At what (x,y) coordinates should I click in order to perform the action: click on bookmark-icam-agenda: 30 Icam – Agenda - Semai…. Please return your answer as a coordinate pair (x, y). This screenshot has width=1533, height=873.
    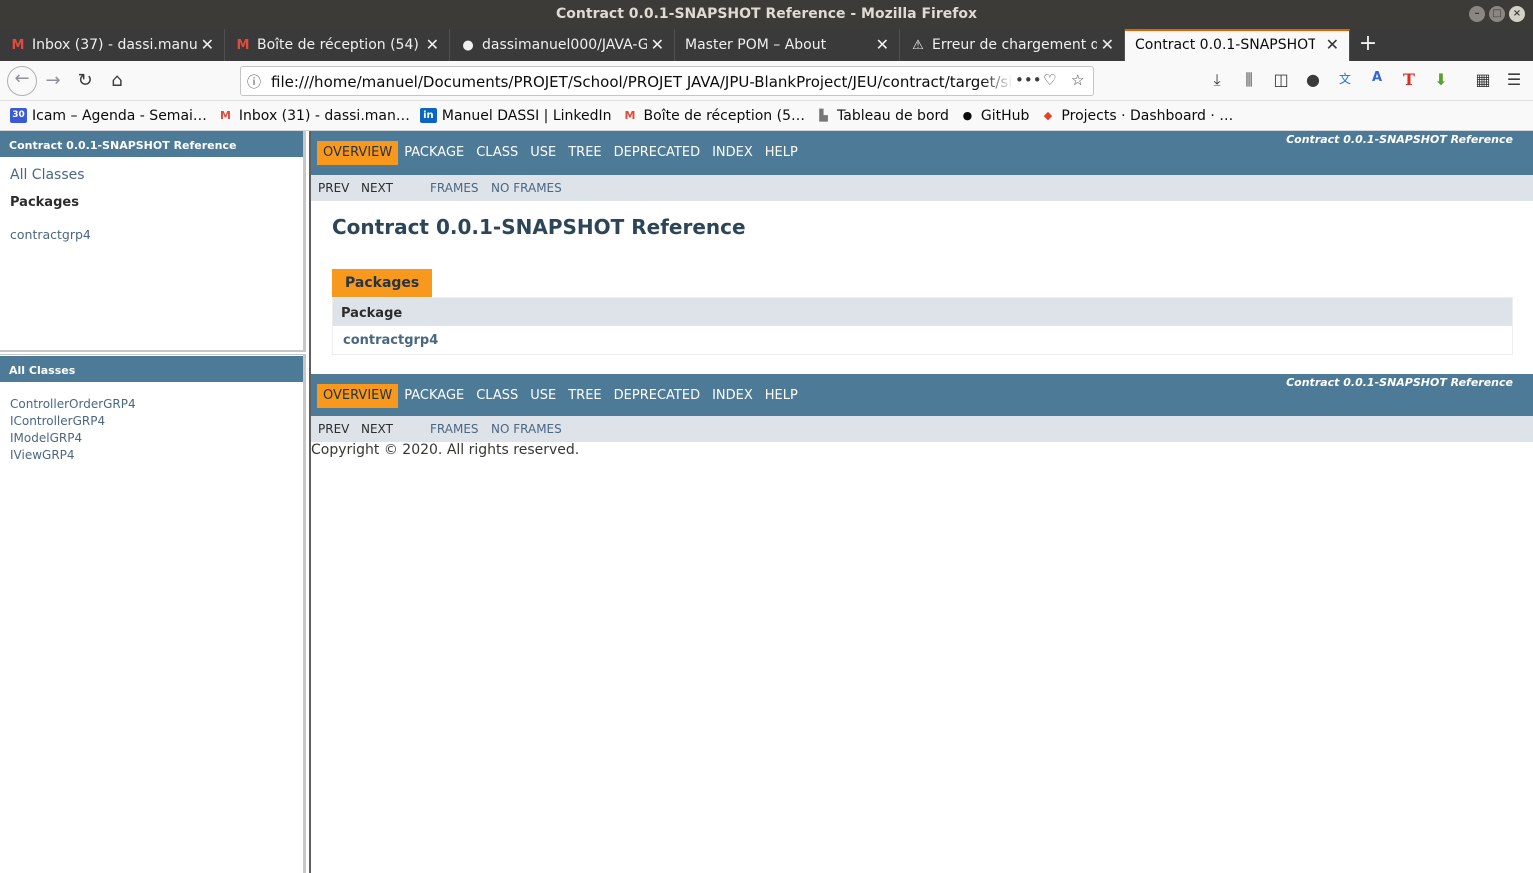
    Looking at the image, I should click on (108, 116).